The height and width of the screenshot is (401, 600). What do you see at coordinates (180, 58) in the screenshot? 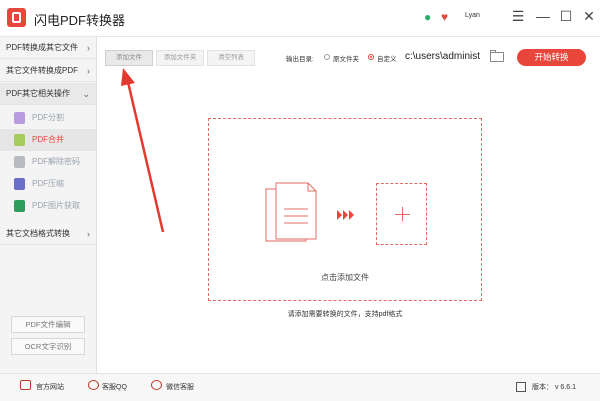
I see `add-folder-button: 添加文件夹` at bounding box center [180, 58].